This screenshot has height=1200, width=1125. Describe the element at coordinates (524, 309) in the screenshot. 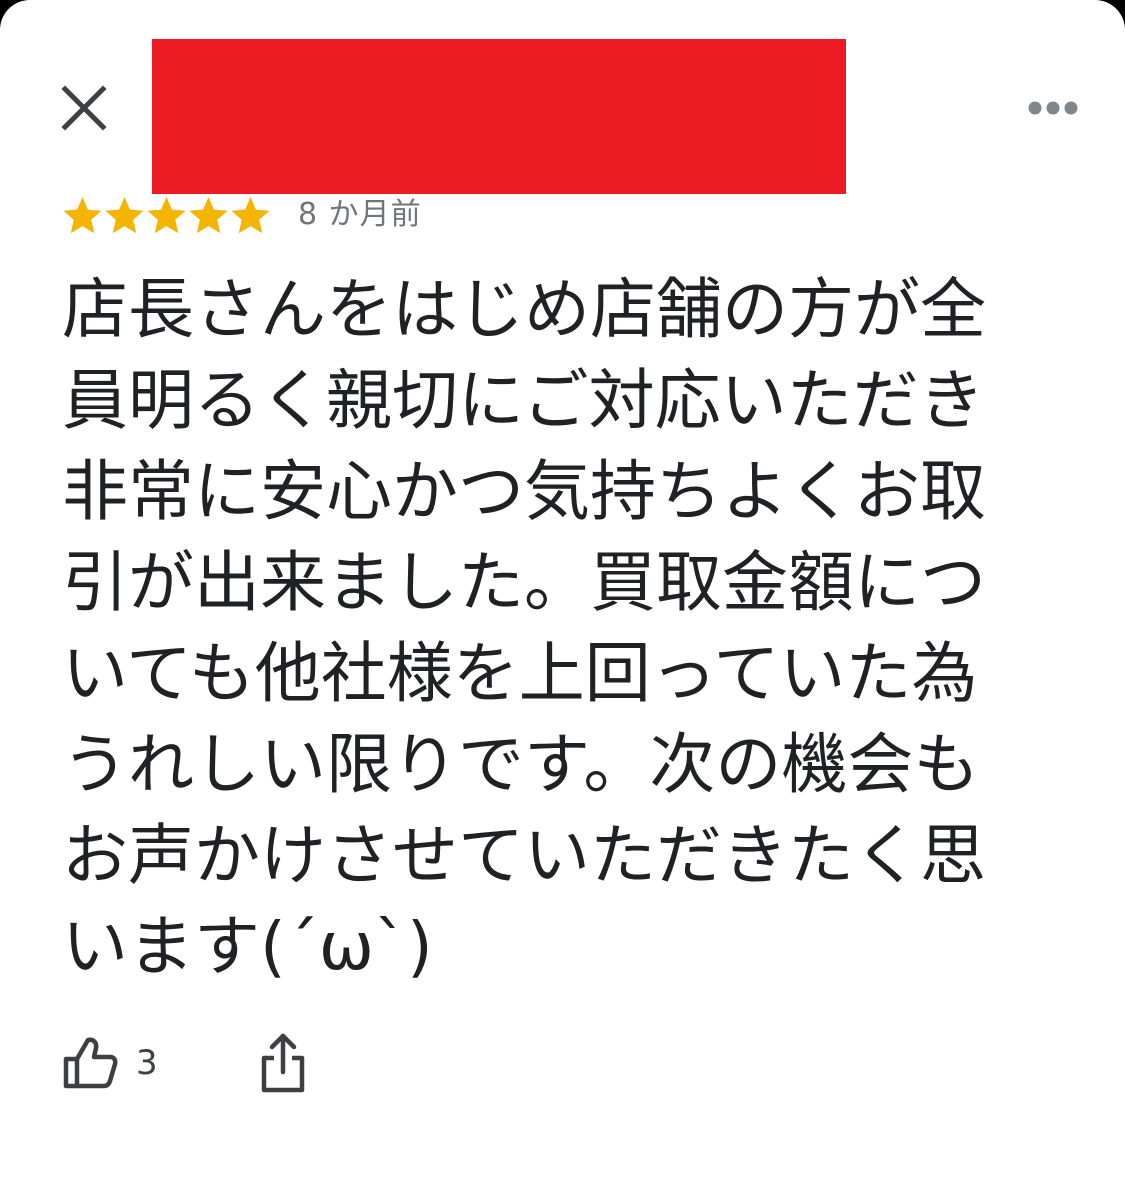

I see `review-text-line: 店長さんをはじめ店舗の方が全` at that location.